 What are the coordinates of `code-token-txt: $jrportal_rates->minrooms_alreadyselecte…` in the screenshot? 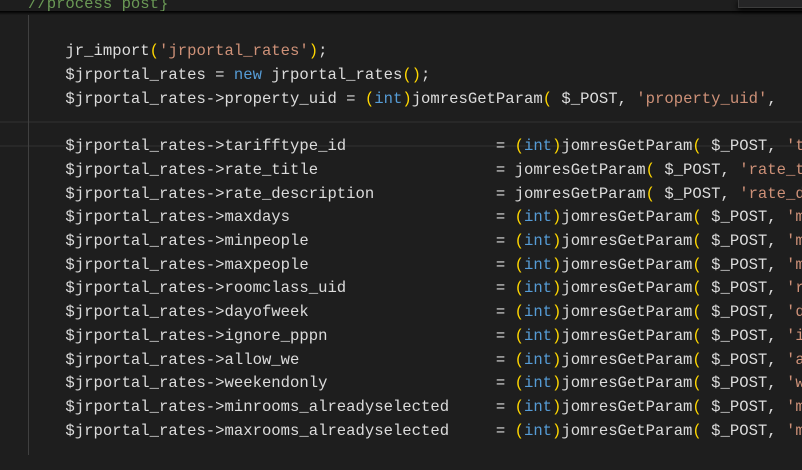 It's located at (271, 406).